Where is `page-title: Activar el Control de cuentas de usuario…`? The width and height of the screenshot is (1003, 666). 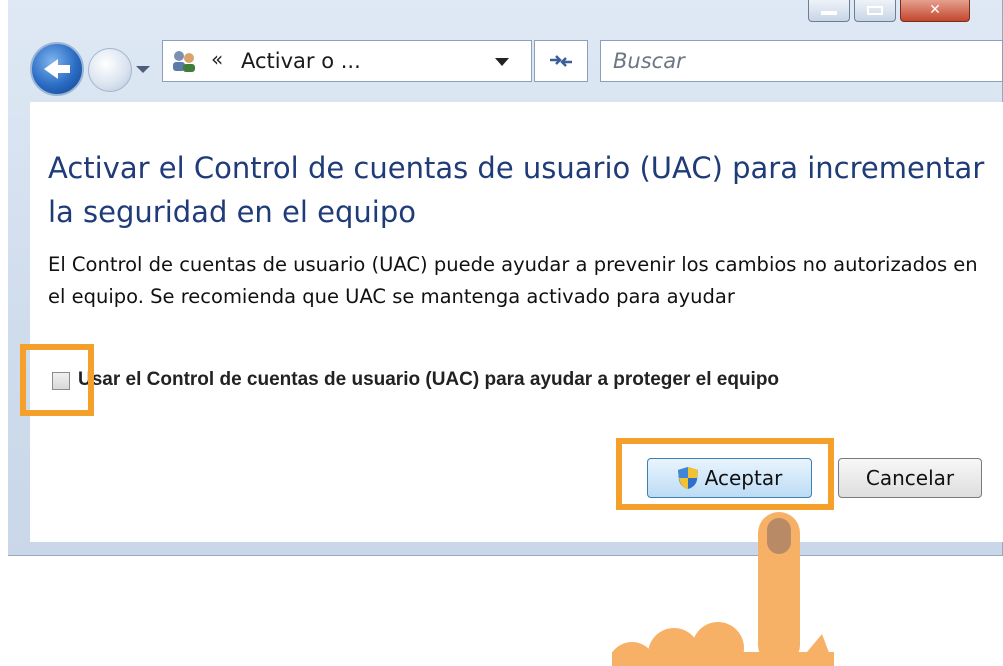 page-title: Activar el Control de cuentas de usuario… is located at coordinates (516, 190).